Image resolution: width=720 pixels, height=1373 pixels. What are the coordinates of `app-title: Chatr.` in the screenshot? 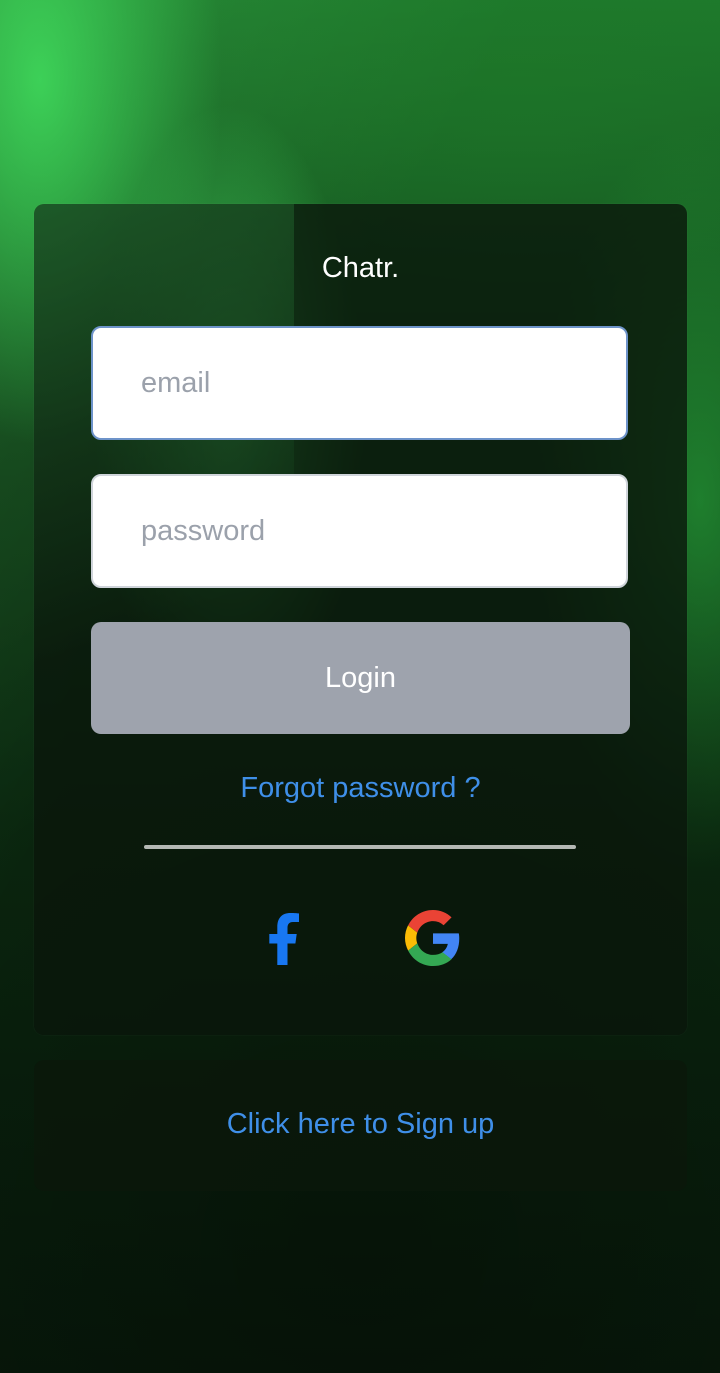 It's located at (360, 268).